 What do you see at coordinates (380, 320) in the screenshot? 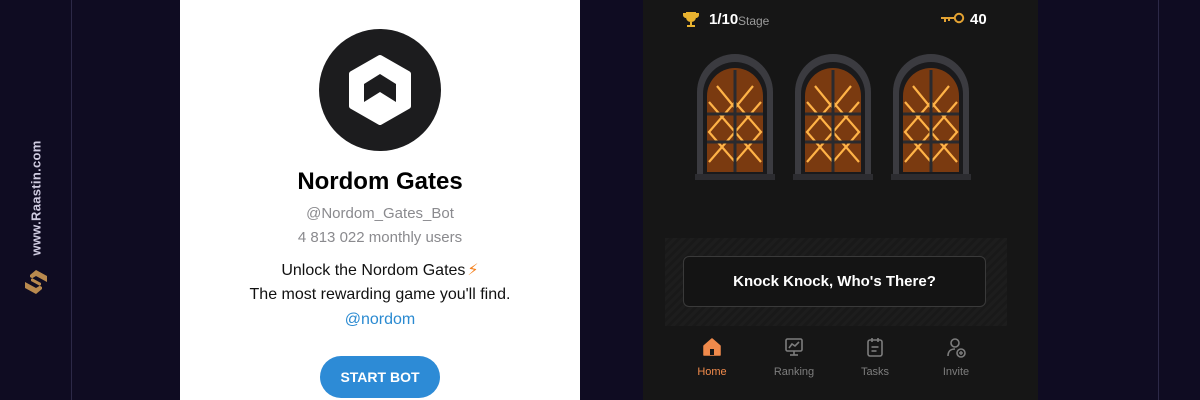
I see `channel-link: @nordom` at bounding box center [380, 320].